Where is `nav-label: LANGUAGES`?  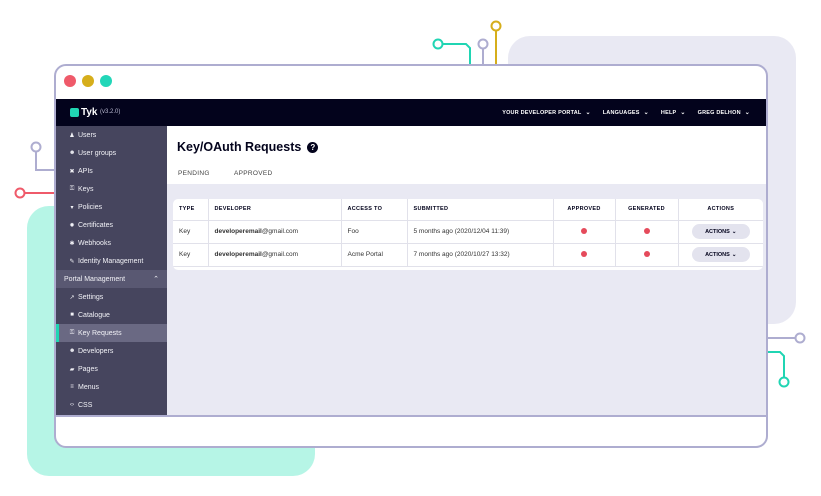 nav-label: LANGUAGES is located at coordinates (621, 112).